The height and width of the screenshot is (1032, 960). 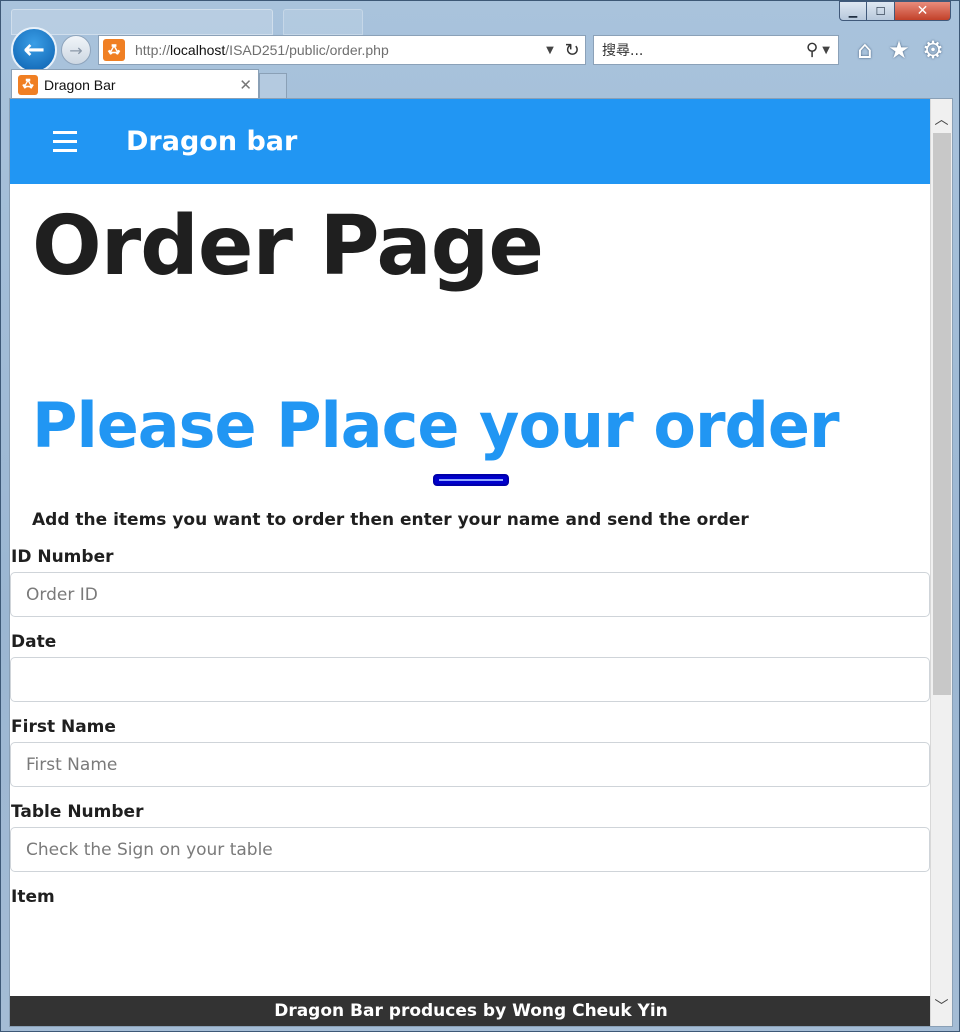 What do you see at coordinates (245, 85) in the screenshot?
I see `tab-close-icon: ✕` at bounding box center [245, 85].